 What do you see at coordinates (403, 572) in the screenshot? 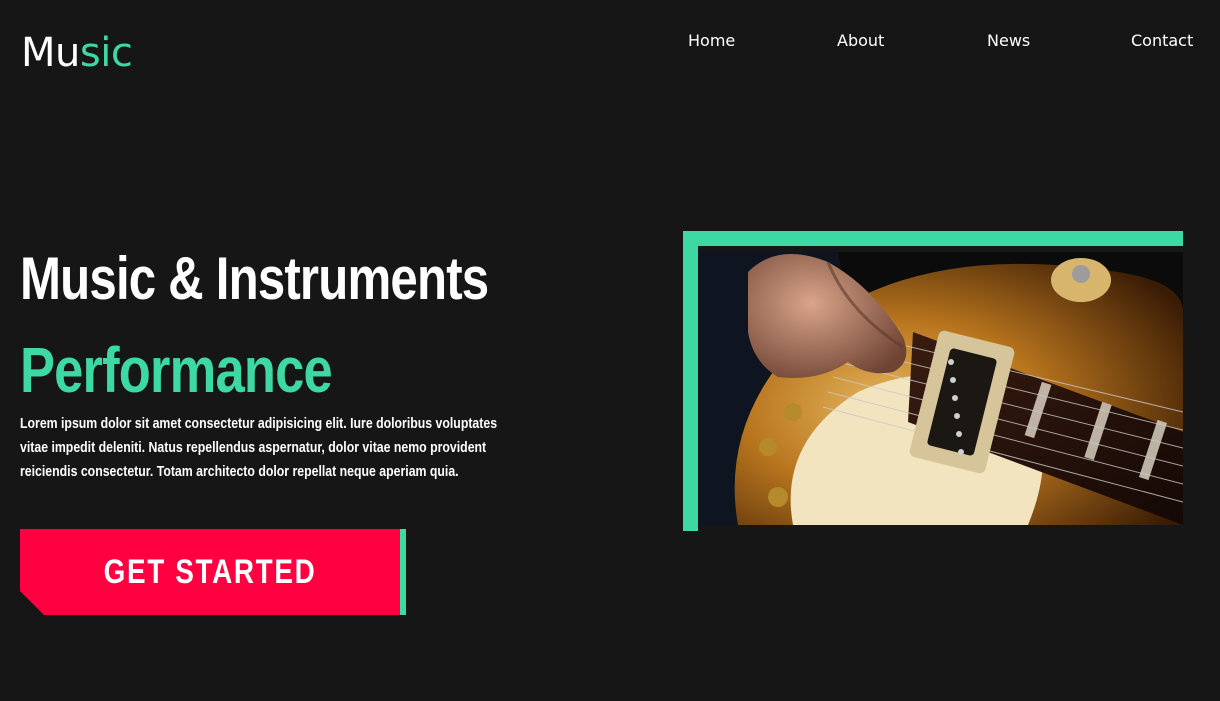
I see `cta-accent-bar` at bounding box center [403, 572].